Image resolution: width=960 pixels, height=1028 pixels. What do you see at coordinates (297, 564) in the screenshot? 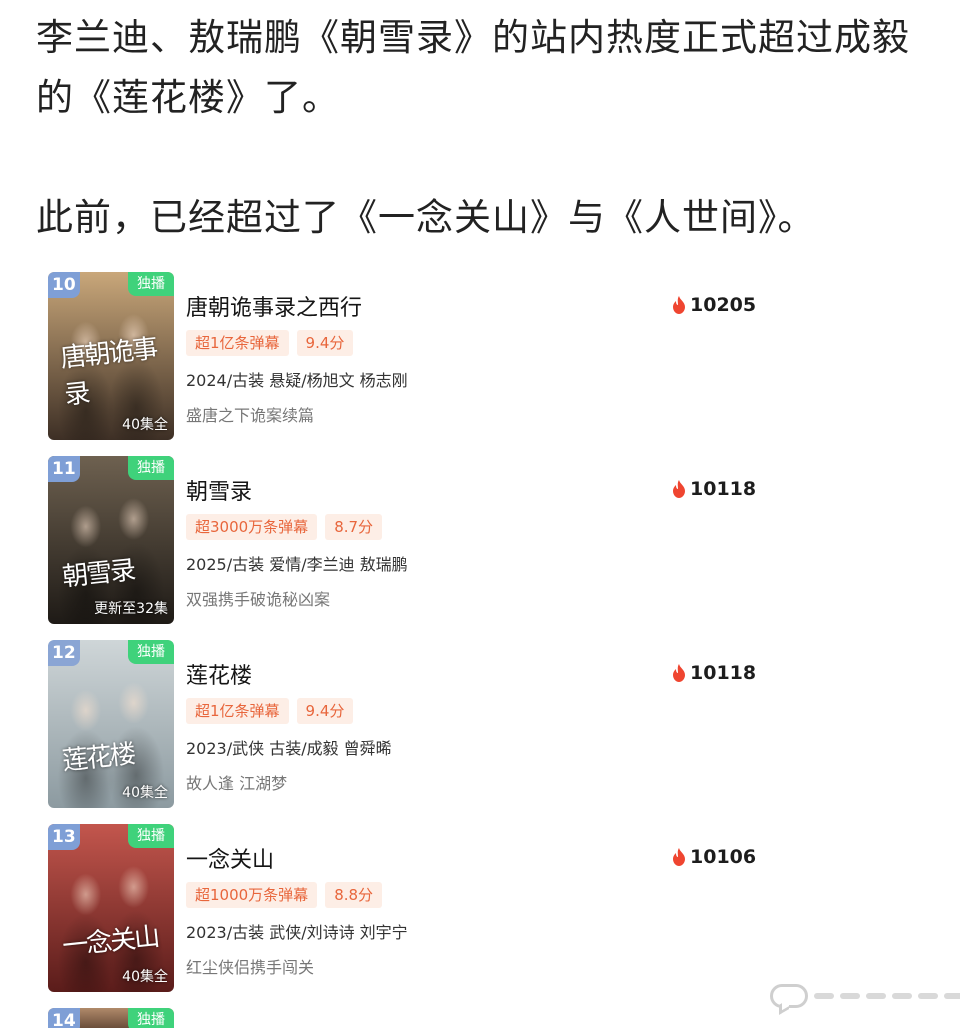
I see `drama-meta: 2025/古装 爱情/李兰迪 敖瑞鹏` at bounding box center [297, 564].